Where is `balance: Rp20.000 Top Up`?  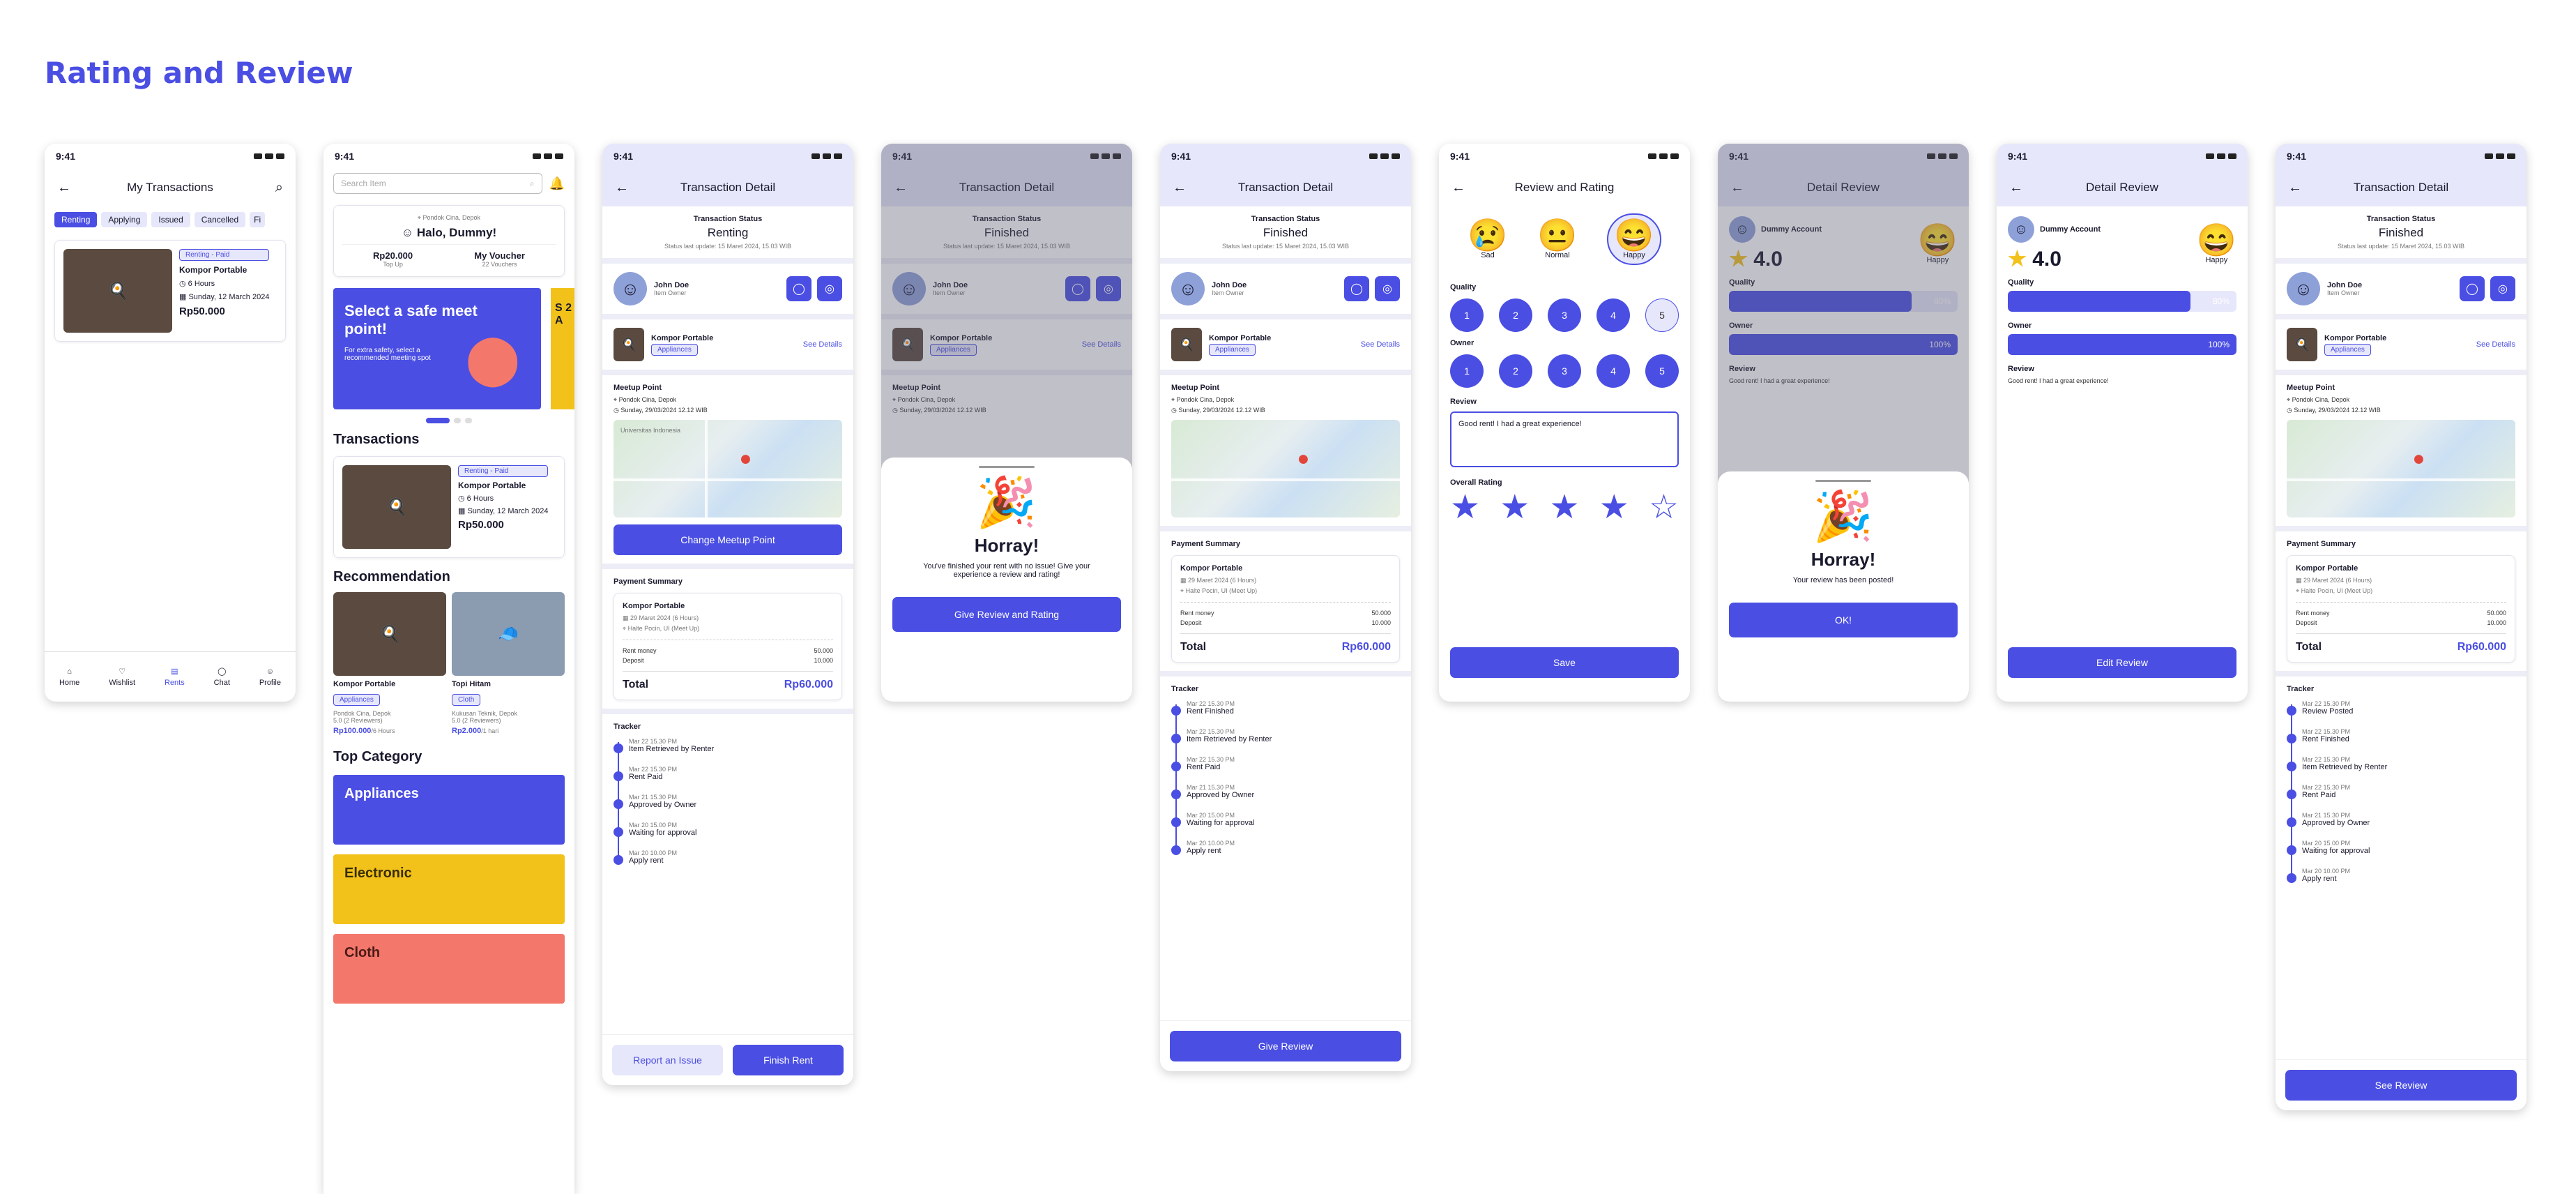
balance: Rp20.000 Top Up is located at coordinates (393, 259).